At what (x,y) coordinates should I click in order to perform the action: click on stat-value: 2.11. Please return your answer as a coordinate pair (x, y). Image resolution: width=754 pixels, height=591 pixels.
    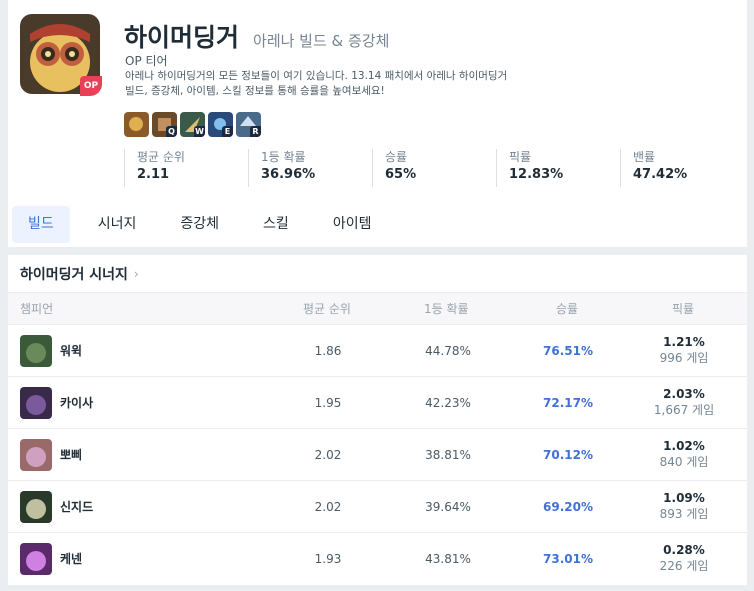
    Looking at the image, I should click on (153, 174).